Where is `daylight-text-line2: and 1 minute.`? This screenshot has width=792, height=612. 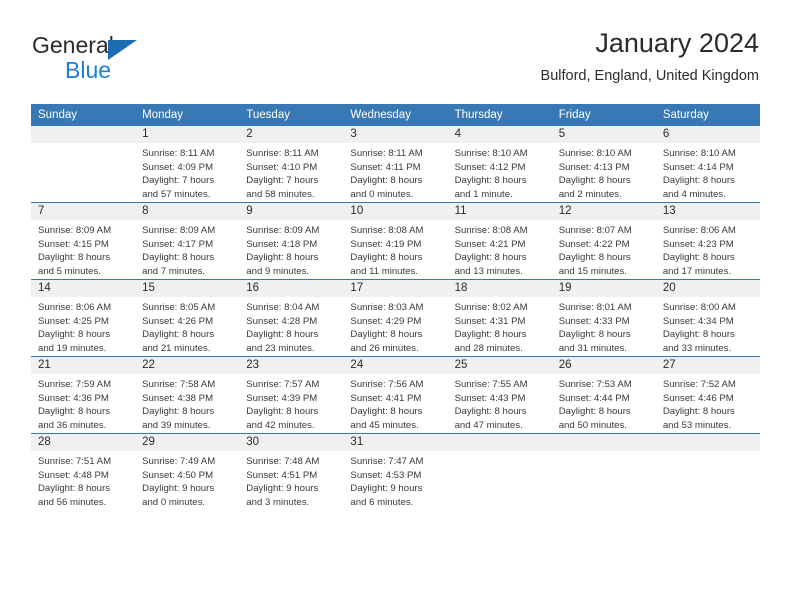
daylight-text-line2: and 1 minute. is located at coordinates (483, 194).